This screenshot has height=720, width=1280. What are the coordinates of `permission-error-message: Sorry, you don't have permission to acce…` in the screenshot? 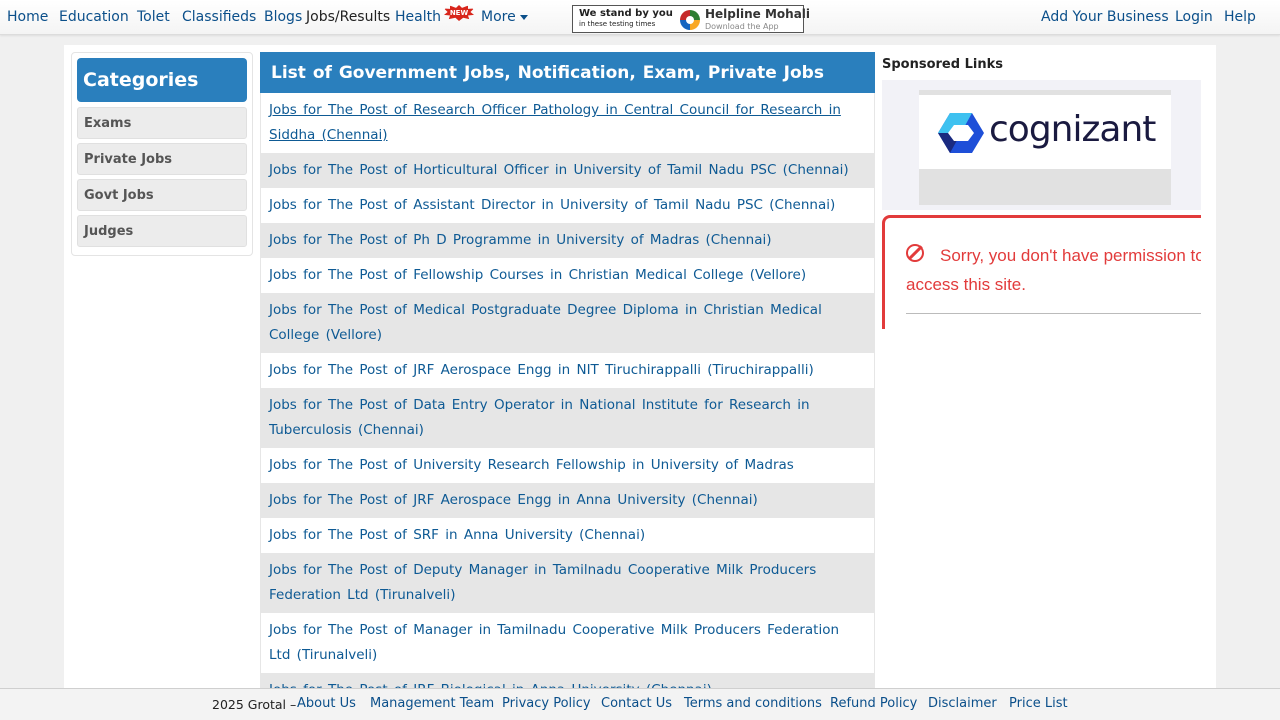 It's located at (1053, 270).